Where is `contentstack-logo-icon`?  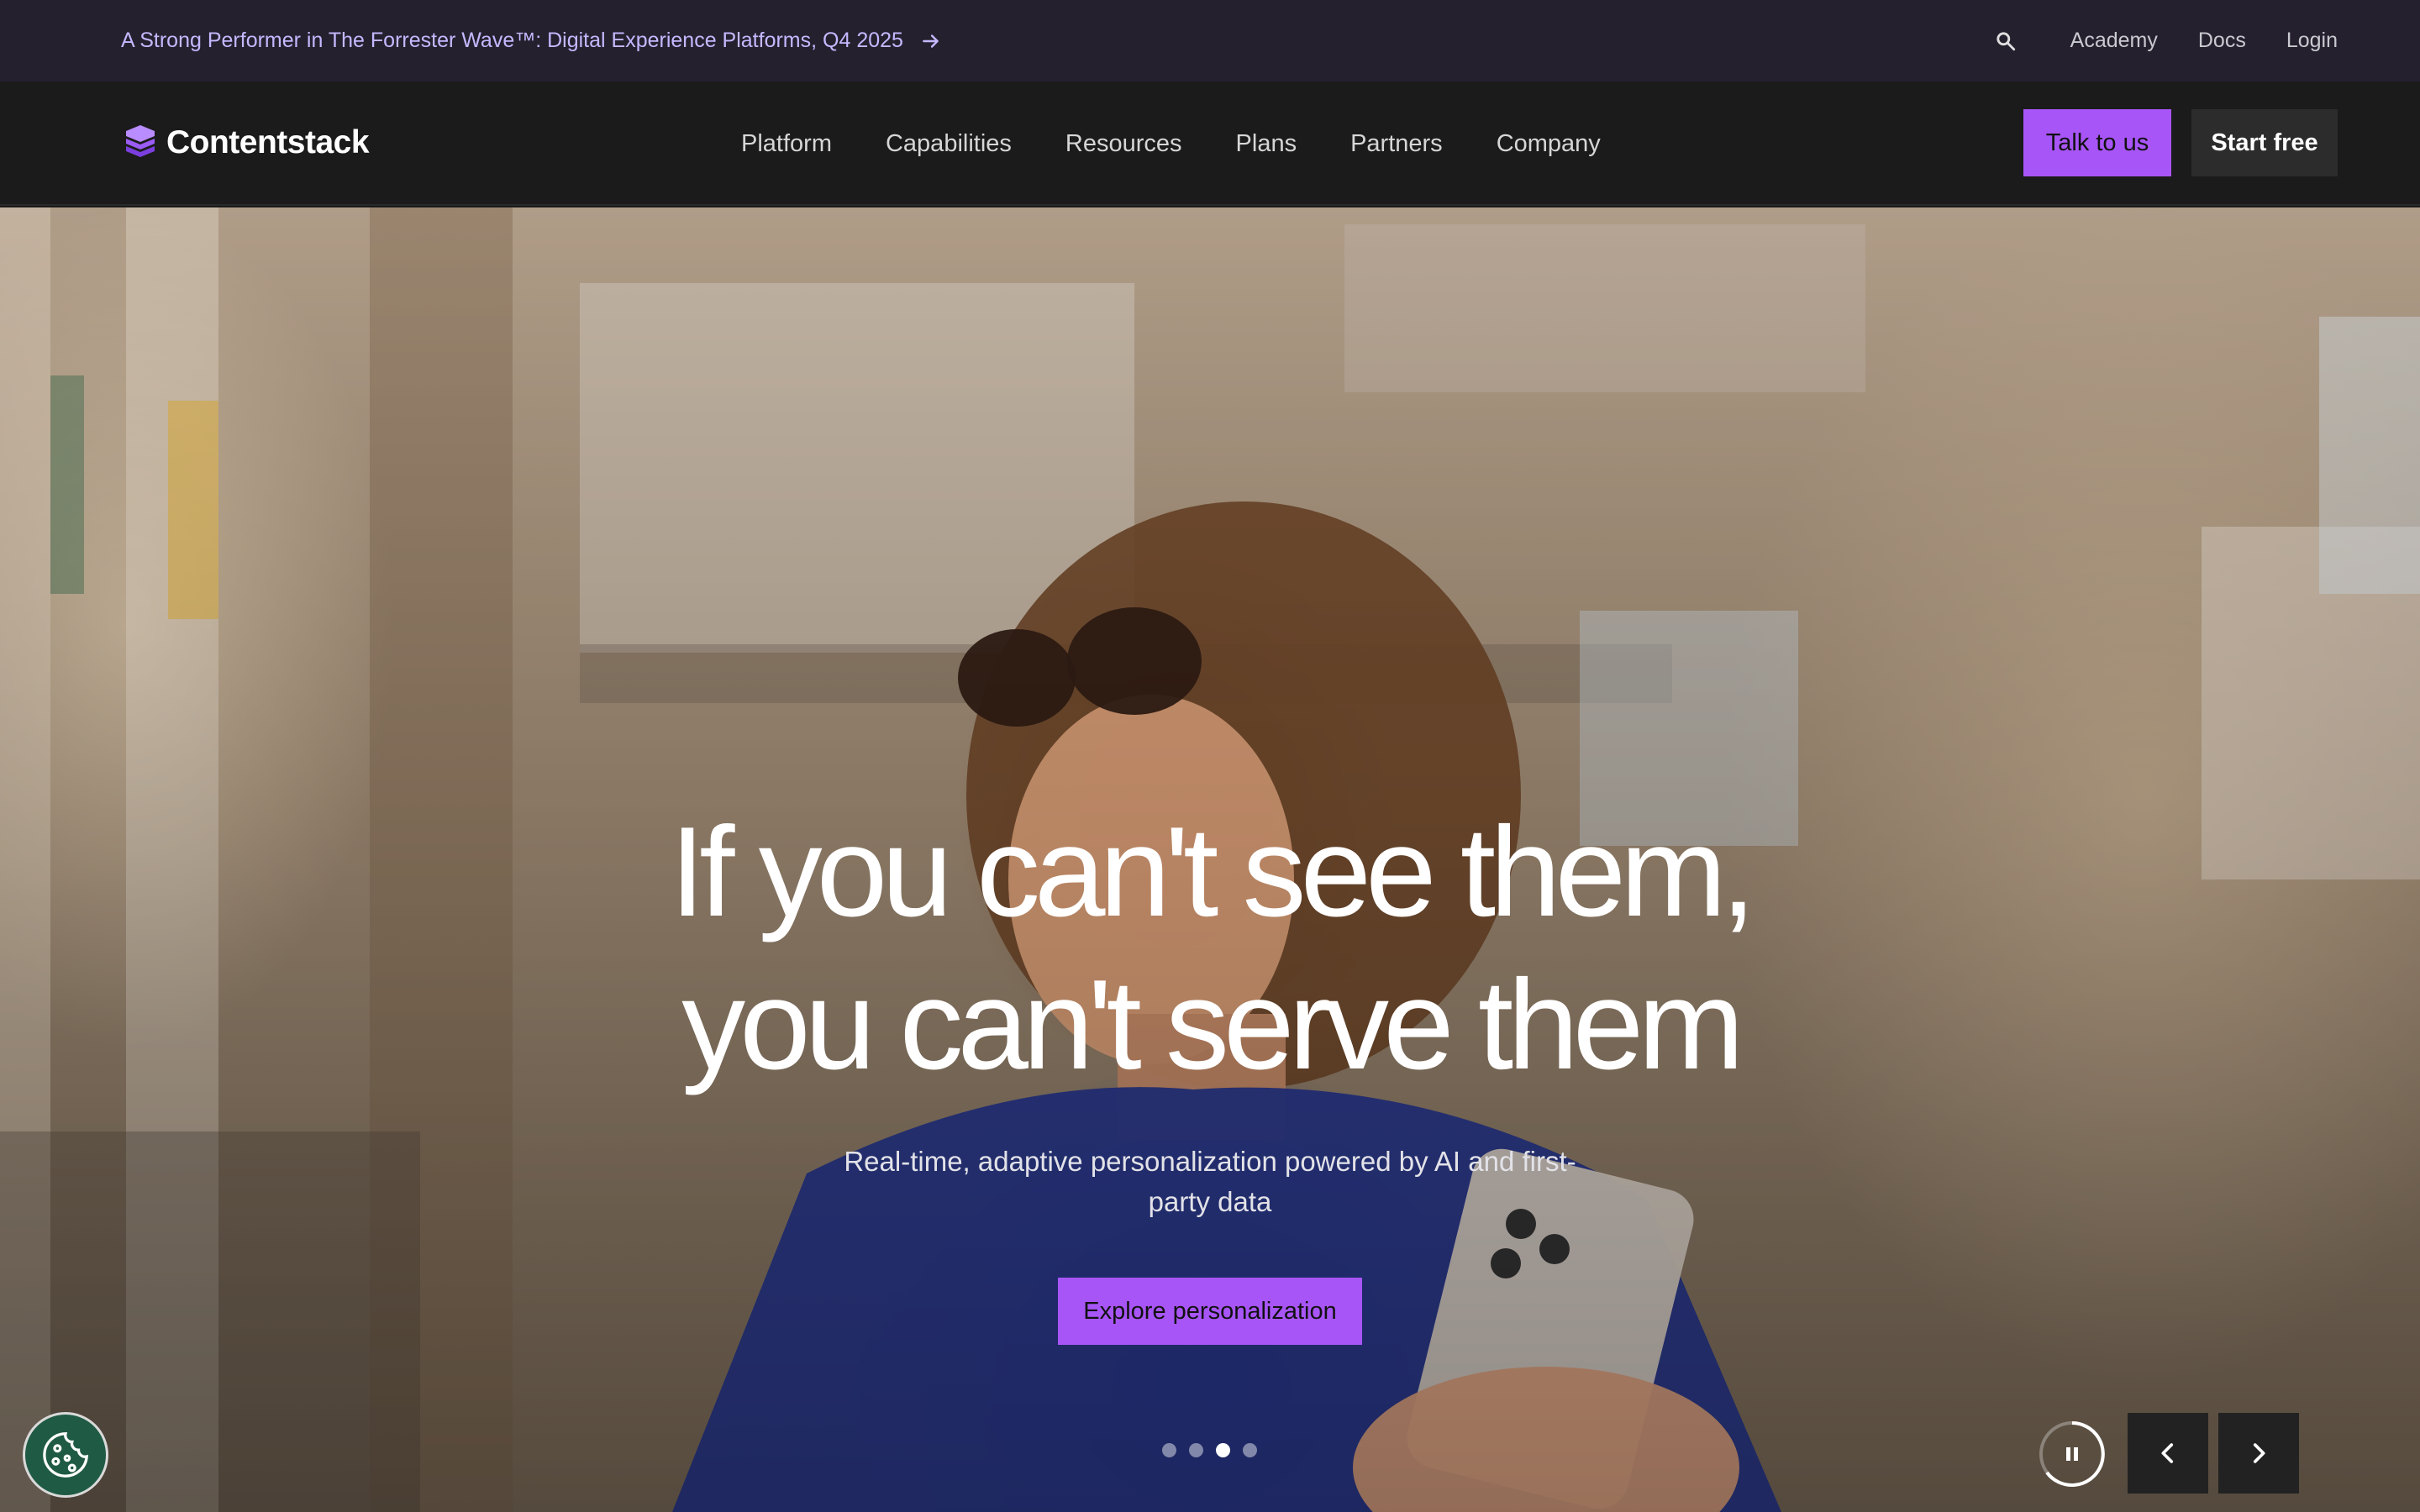
contentstack-logo-icon is located at coordinates (140, 141).